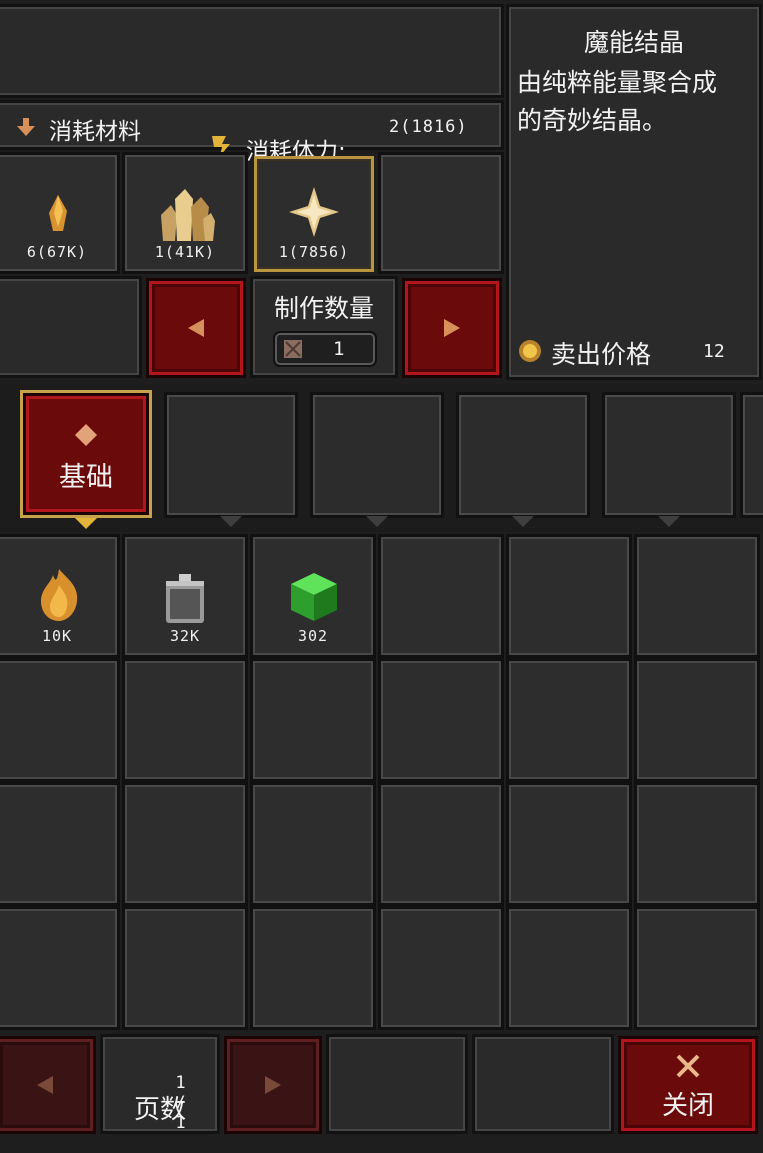 The height and width of the screenshot is (1153, 763). Describe the element at coordinates (323, 308) in the screenshot. I see `quantity-label: 制作数量` at that location.